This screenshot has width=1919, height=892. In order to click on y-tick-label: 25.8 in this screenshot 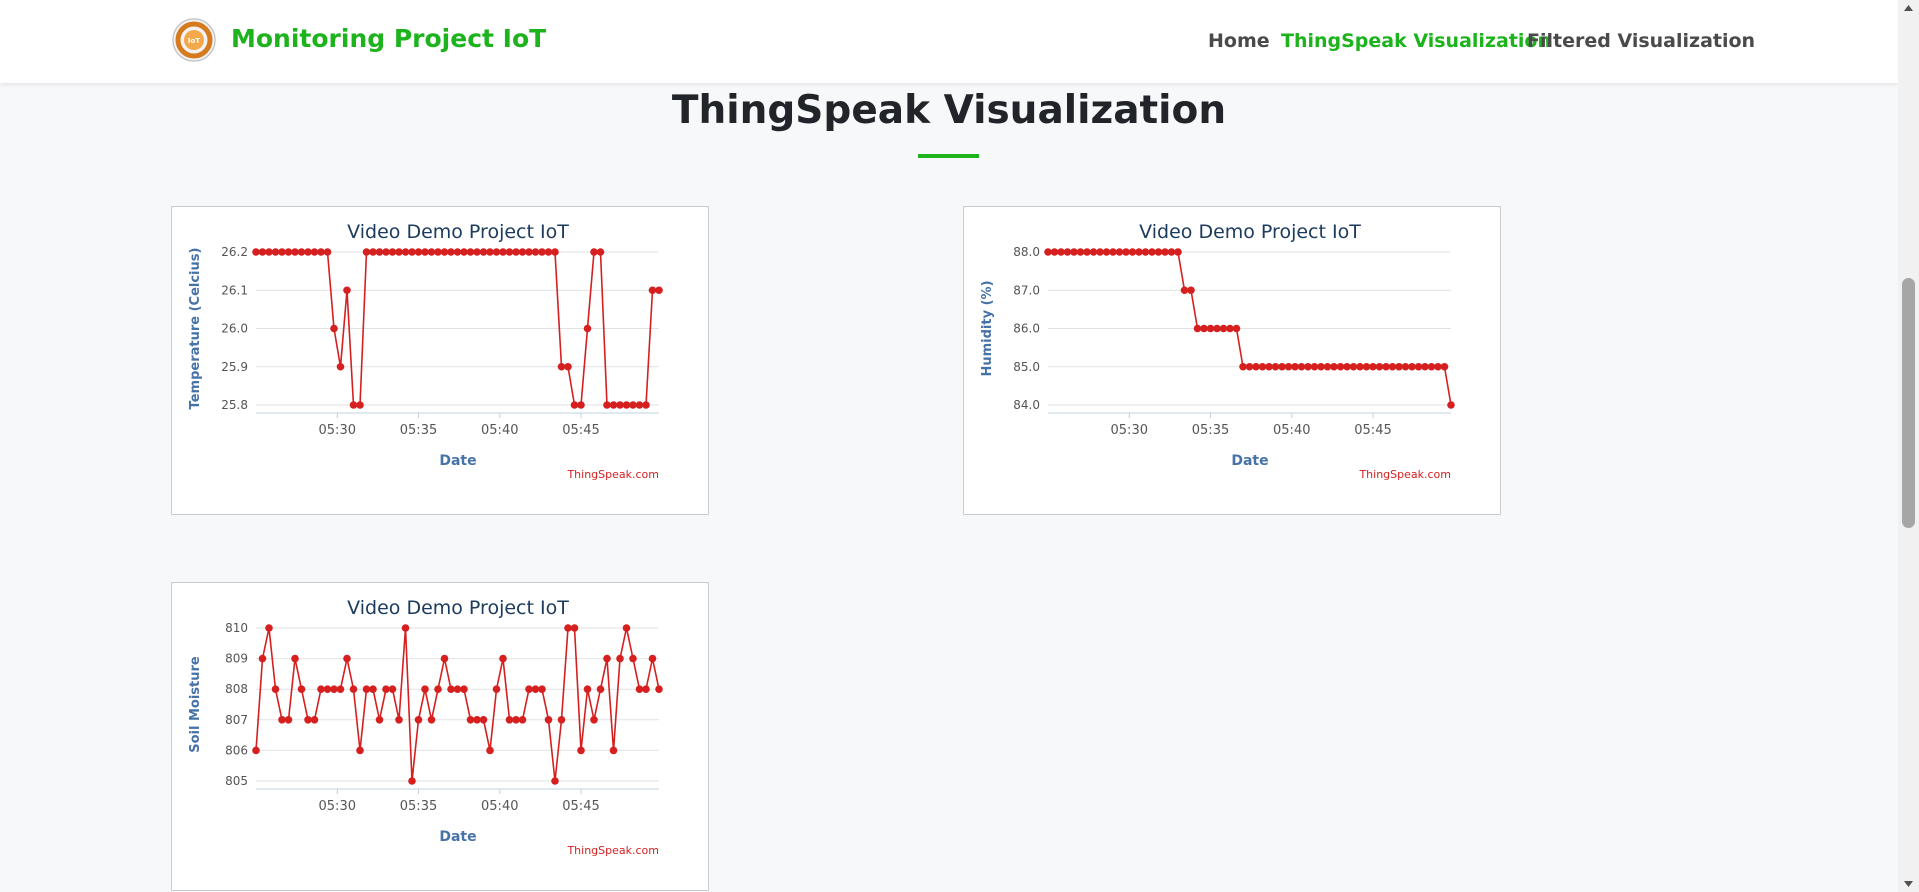, I will do `click(234, 405)`.